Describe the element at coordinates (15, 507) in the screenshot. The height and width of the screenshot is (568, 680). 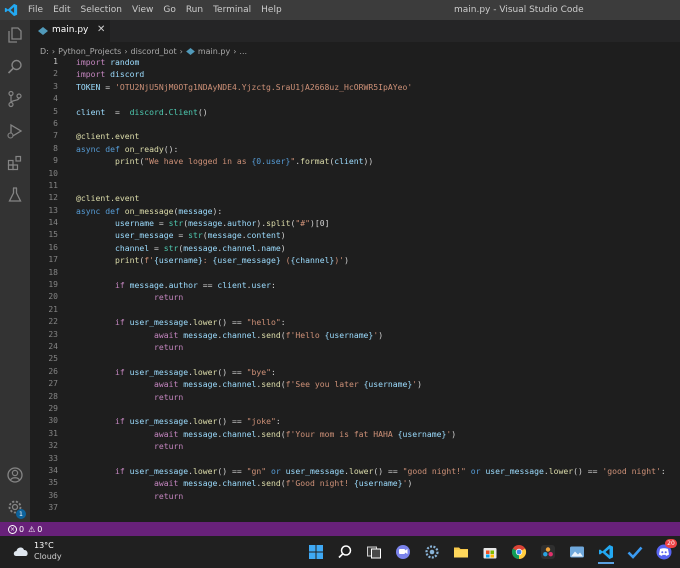
I see `manage-button: 1` at that location.